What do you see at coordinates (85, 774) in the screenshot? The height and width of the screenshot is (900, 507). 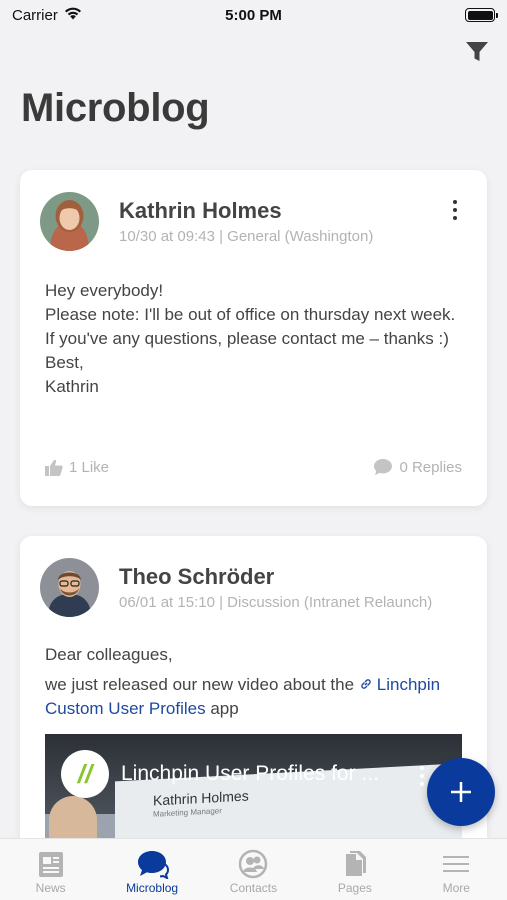 I see `linchpin-logo: //` at bounding box center [85, 774].